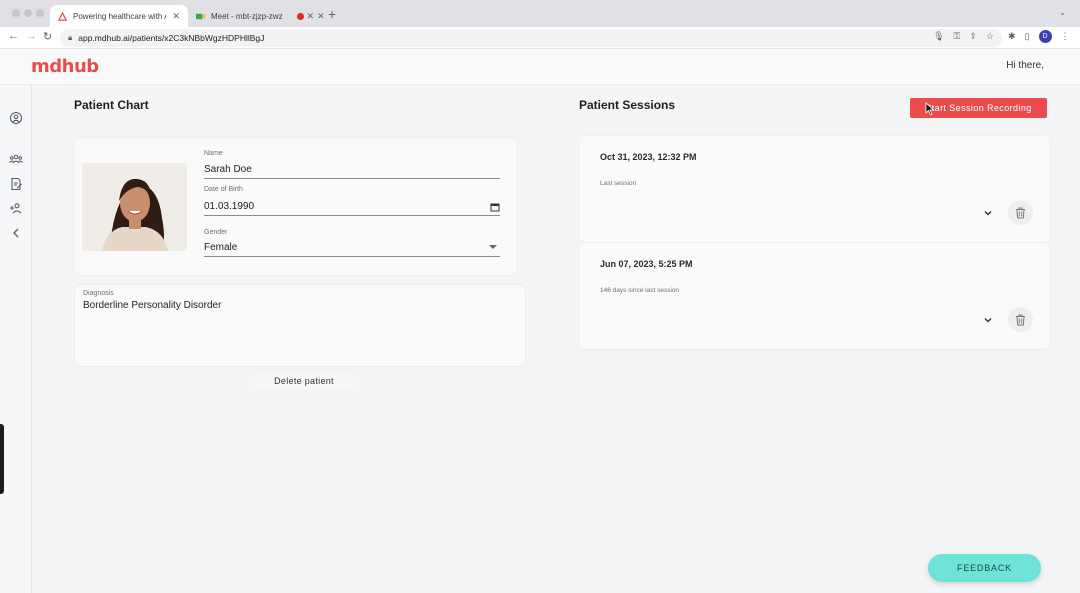 Image resolution: width=1080 pixels, height=593 pixels. Describe the element at coordinates (229, 206) in the screenshot. I see `dob-field: 01.03.1990` at that location.